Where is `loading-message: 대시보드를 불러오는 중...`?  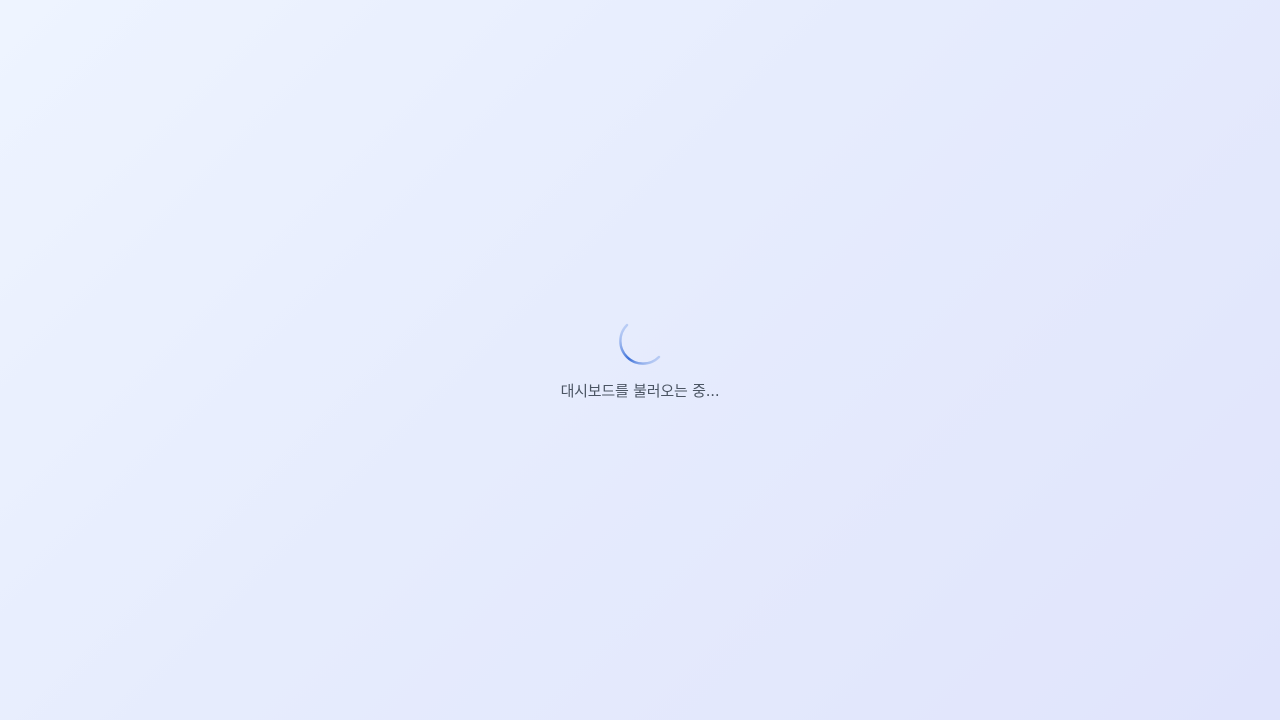
loading-message: 대시보드를 불러오는 중... is located at coordinates (640, 391).